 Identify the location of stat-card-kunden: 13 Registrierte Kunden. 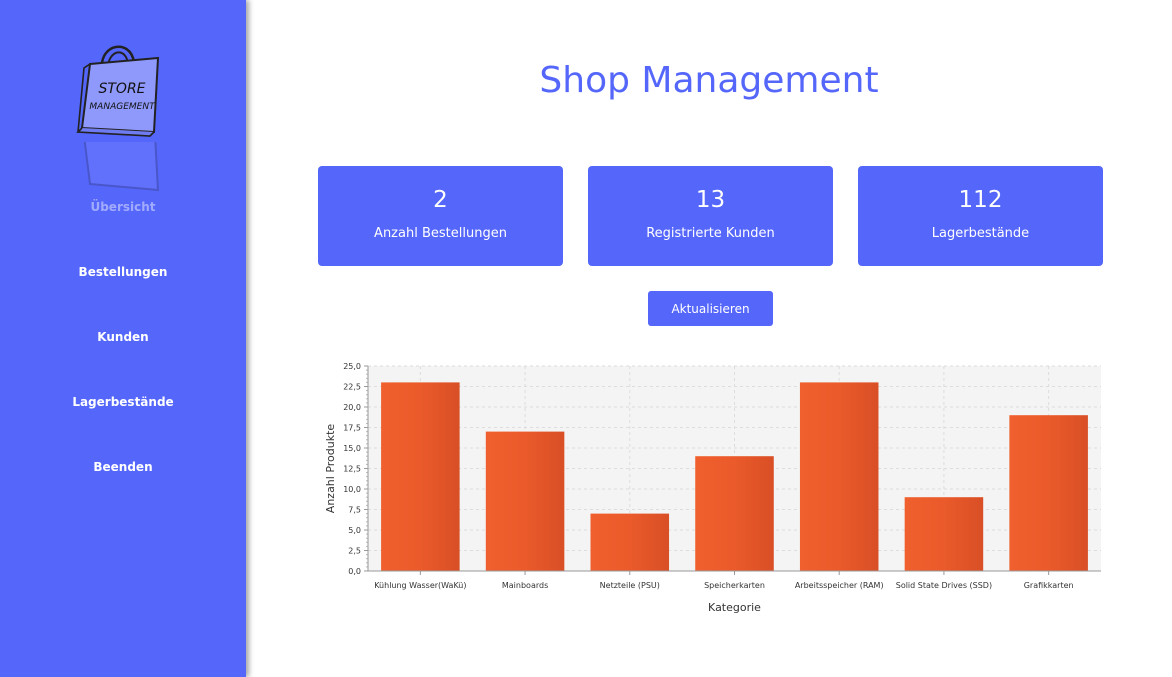
(710, 216).